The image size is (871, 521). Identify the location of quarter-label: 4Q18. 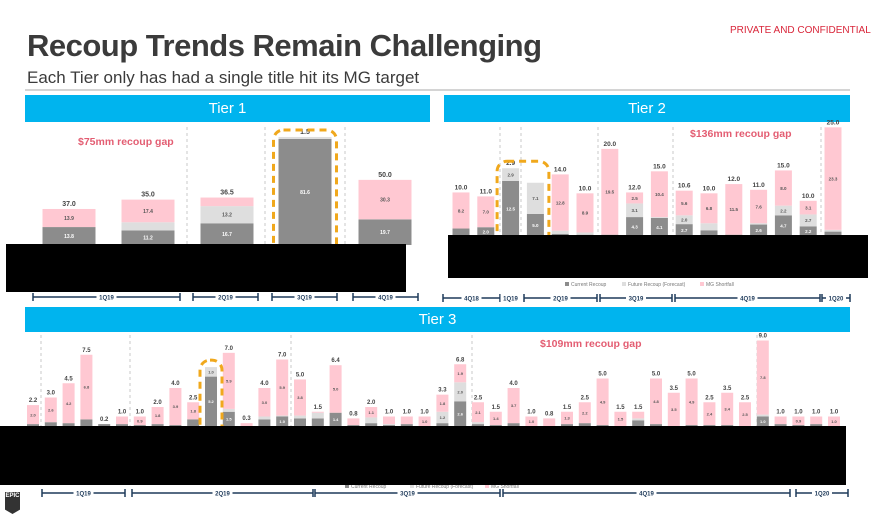
(471, 300).